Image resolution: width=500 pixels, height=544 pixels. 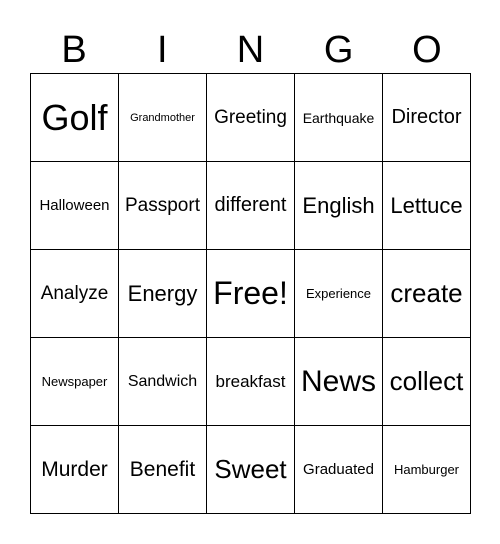 What do you see at coordinates (251, 470) in the screenshot?
I see `bingo-cell: Sweet` at bounding box center [251, 470].